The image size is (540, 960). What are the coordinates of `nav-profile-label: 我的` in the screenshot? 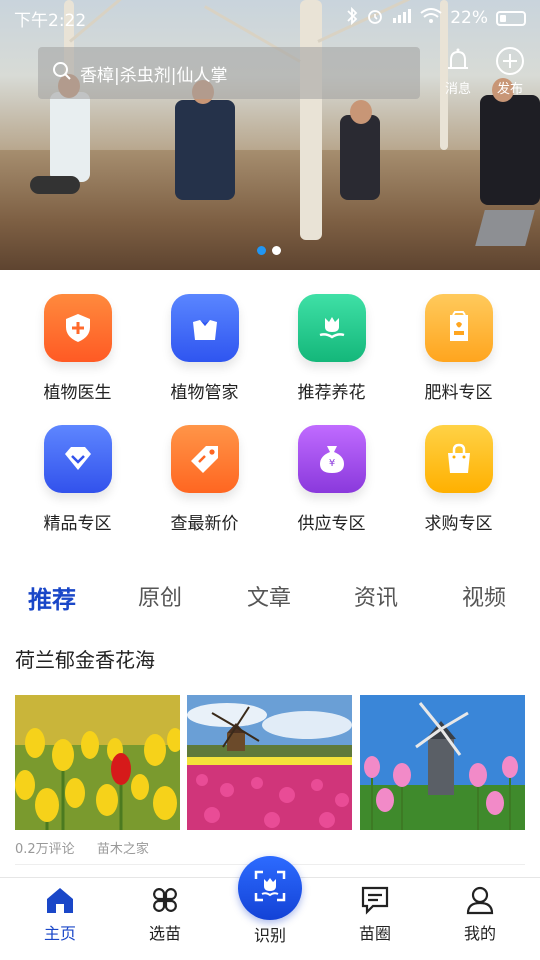 It's located at (479, 933).